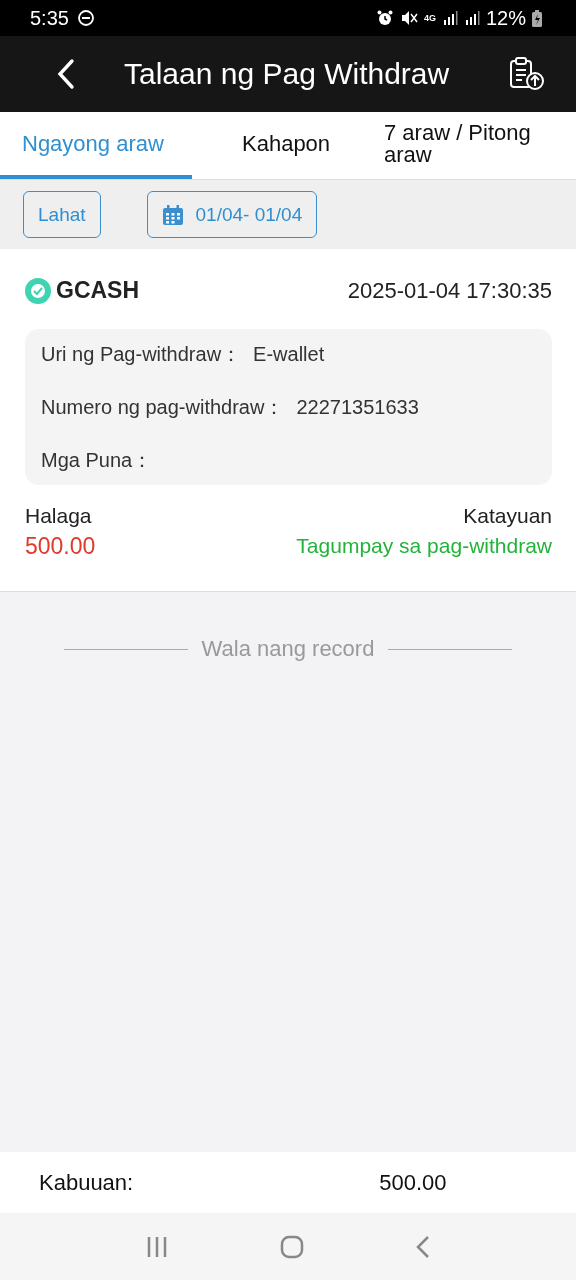 This screenshot has width=576, height=1280. I want to click on detail-label: Uri ng Pag-withdraw：, so click(141, 354).